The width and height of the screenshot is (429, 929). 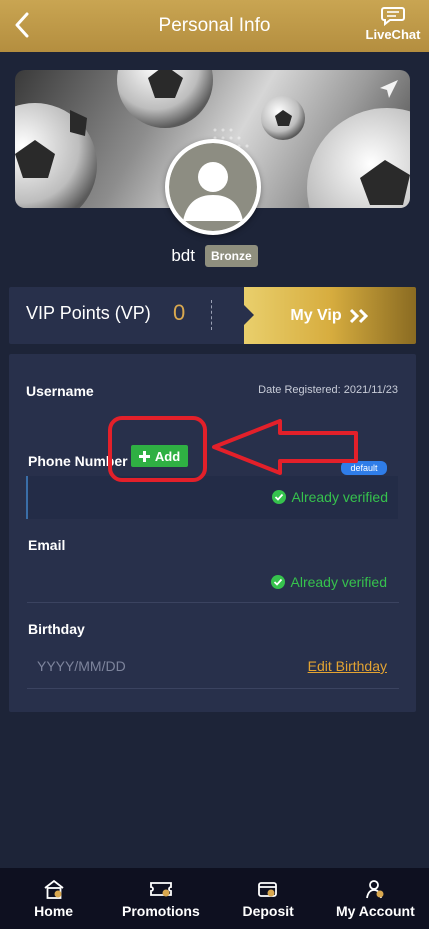 What do you see at coordinates (161, 899) in the screenshot?
I see `nav-promotions: Promotions` at bounding box center [161, 899].